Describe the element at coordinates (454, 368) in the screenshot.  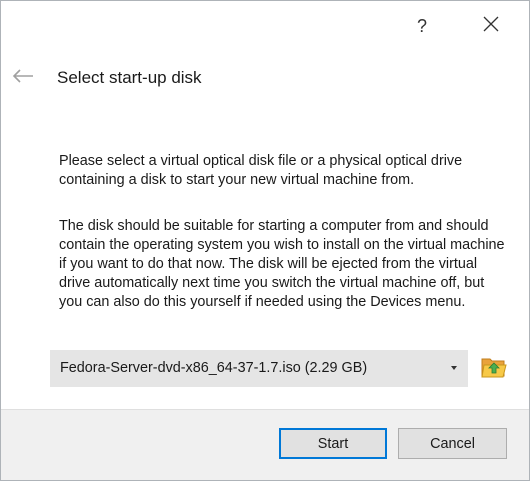
I see `chevron-down-icon` at that location.